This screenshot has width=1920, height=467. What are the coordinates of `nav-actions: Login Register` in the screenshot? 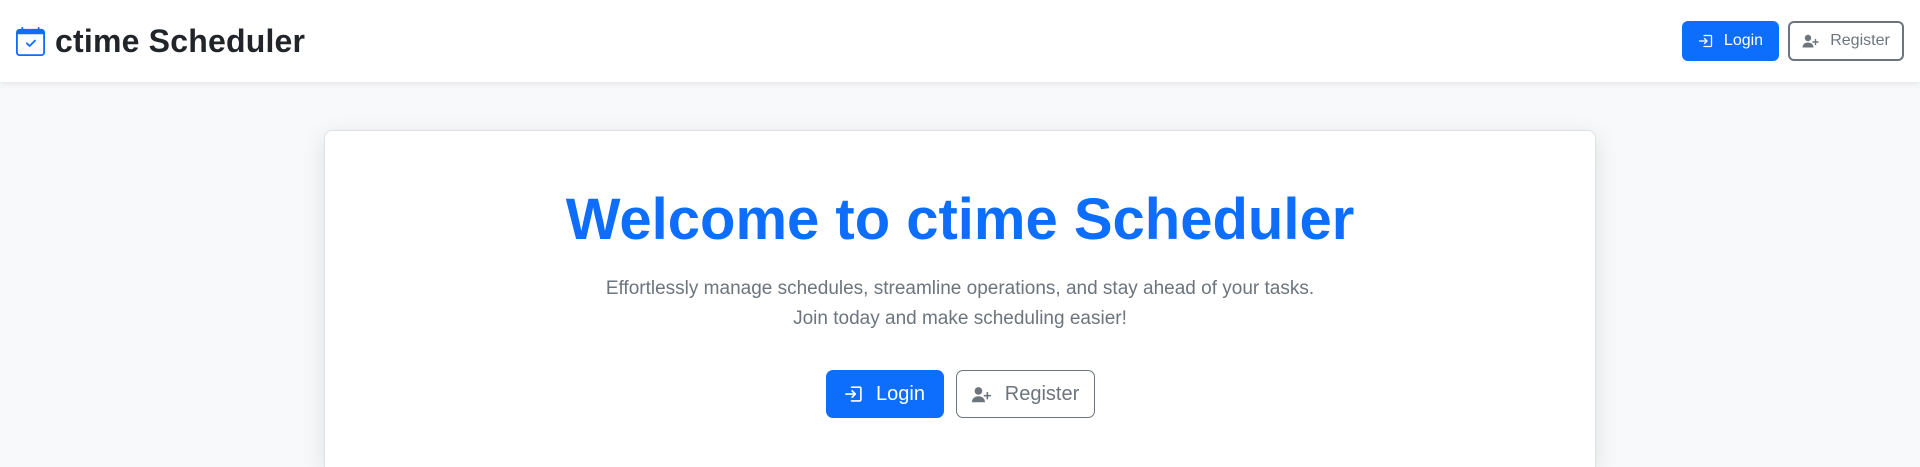 It's located at (1793, 41).